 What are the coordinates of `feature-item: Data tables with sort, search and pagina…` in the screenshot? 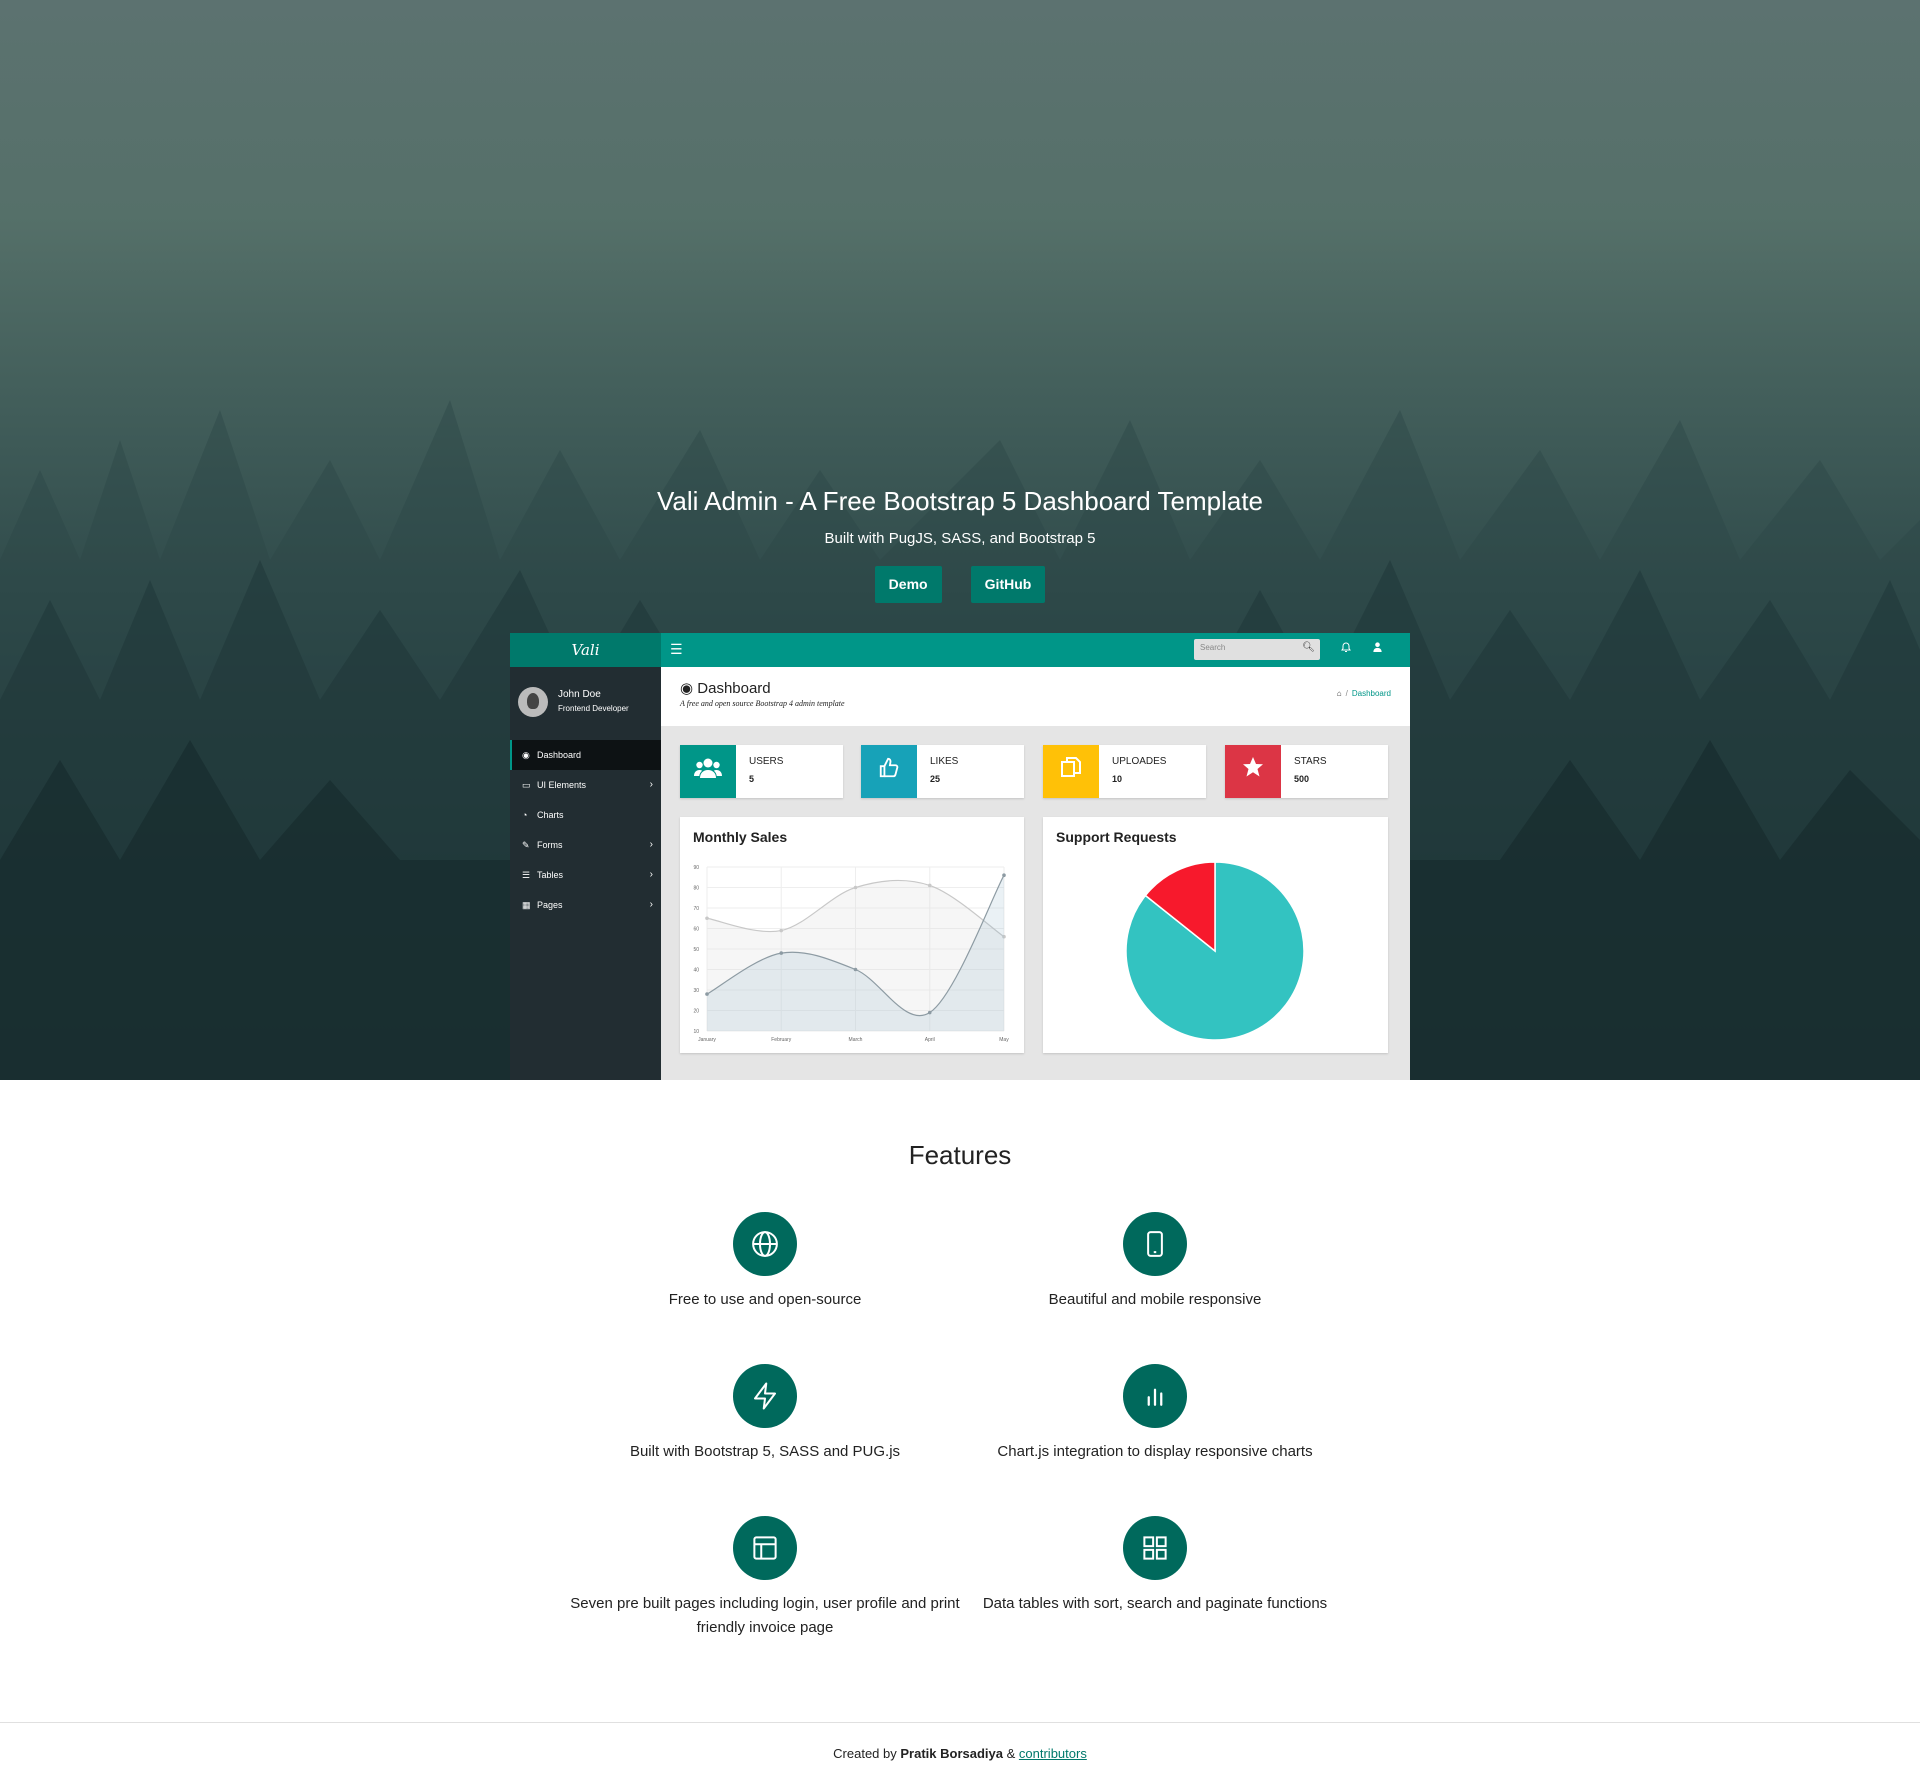 It's located at (1155, 1566).